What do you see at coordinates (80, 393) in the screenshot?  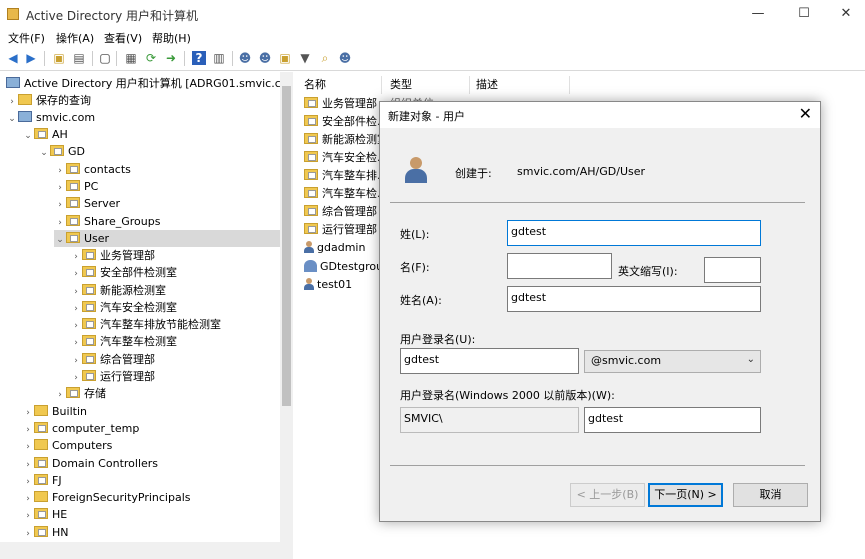 I see `tree-item-storage: › 存储` at bounding box center [80, 393].